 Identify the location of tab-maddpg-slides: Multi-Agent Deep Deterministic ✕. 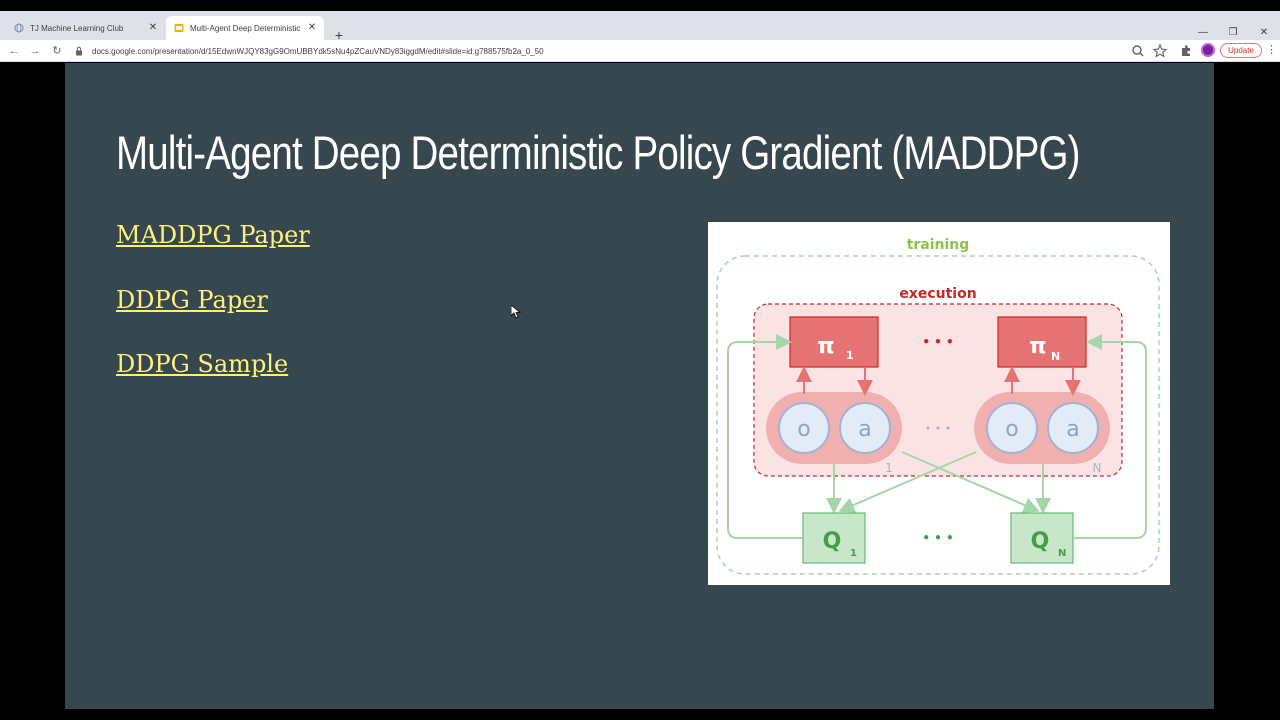
(245, 28).